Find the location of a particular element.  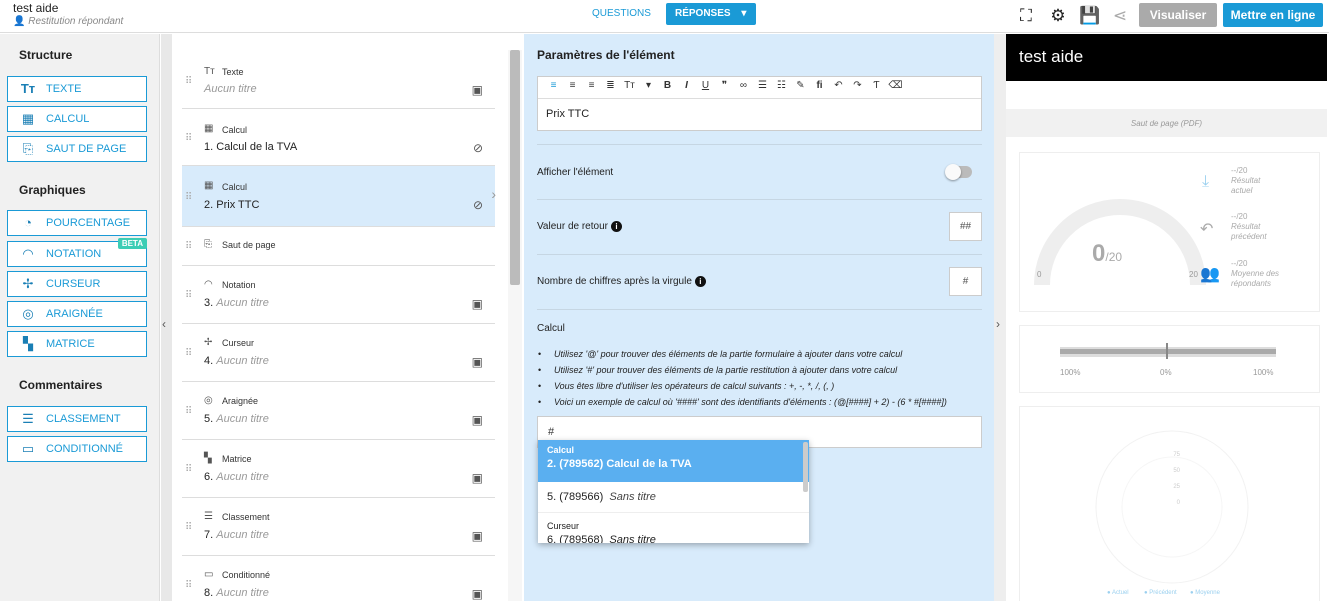

list-scrollbar is located at coordinates (515, 325).